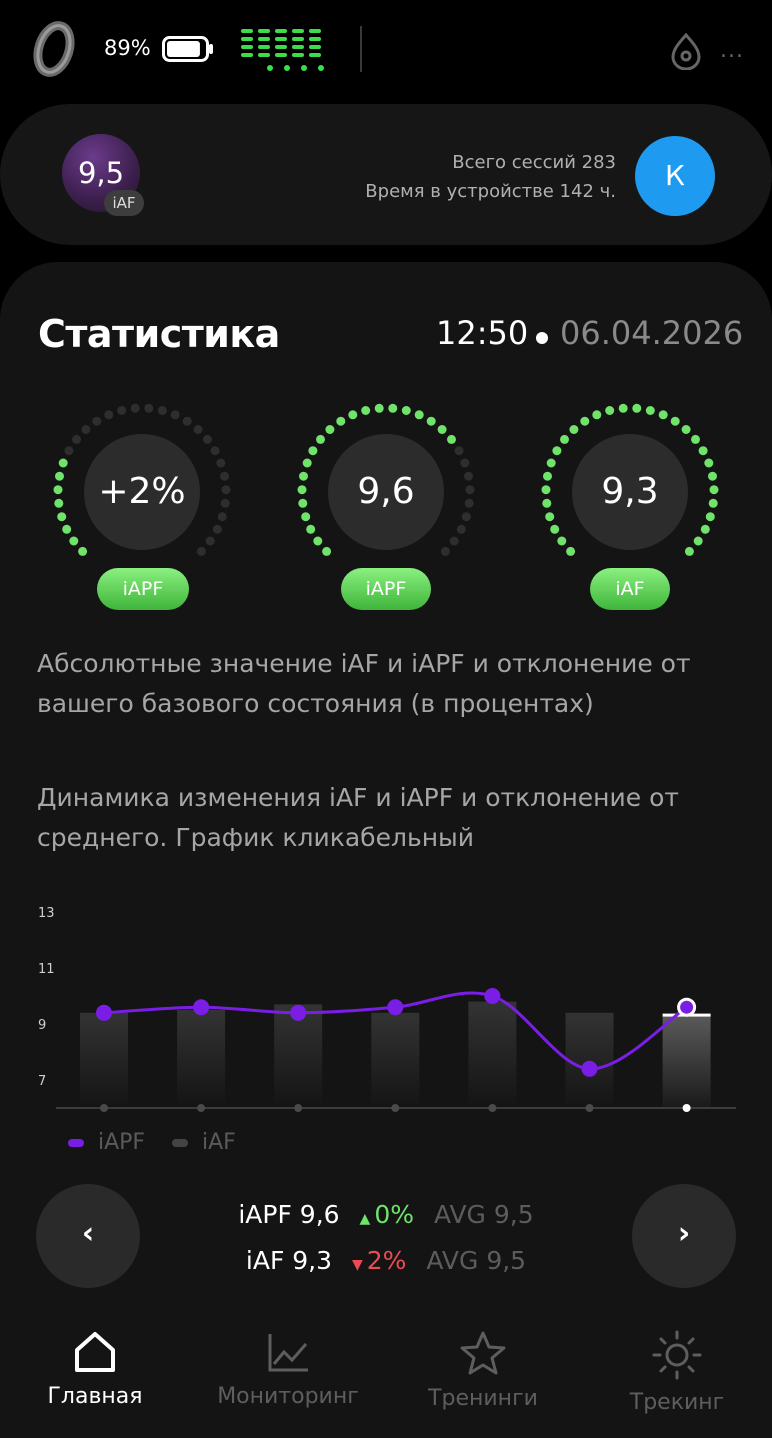 Image resolution: width=772 pixels, height=1438 pixels. Describe the element at coordinates (159, 334) in the screenshot. I see `page-title: Статистика` at that location.